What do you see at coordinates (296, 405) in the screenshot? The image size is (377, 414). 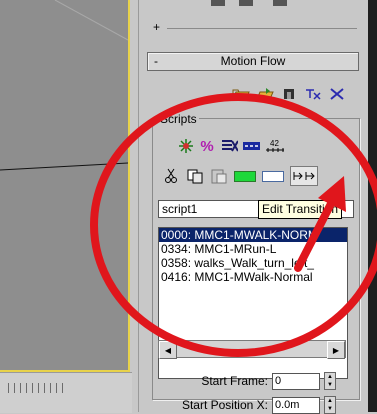 I see `start-position-x-input: 0.0m` at bounding box center [296, 405].